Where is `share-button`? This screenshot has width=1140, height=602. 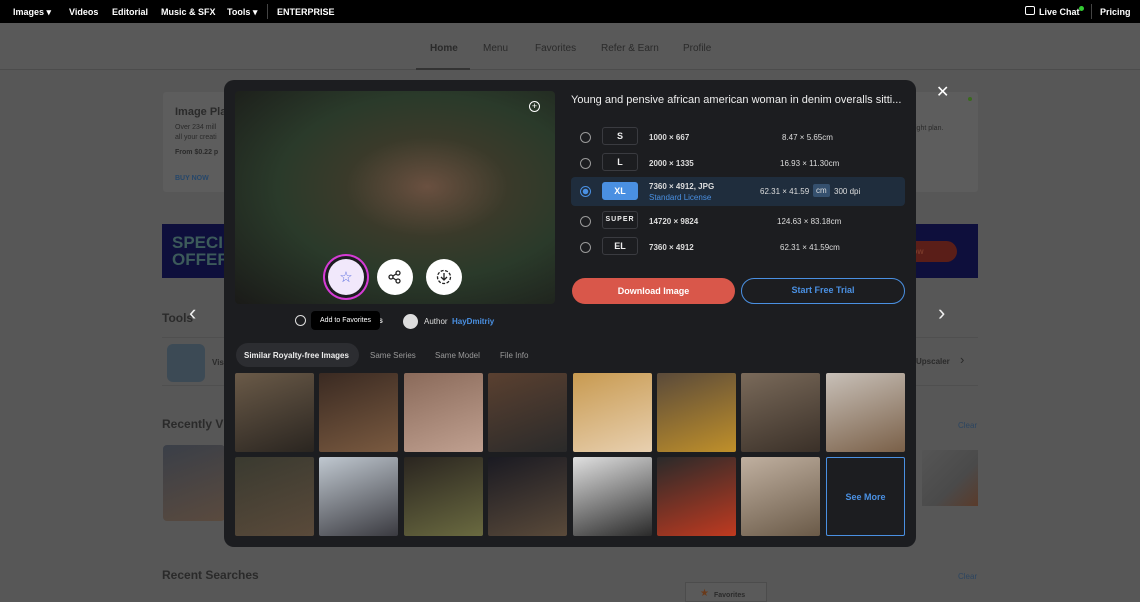 share-button is located at coordinates (395, 277).